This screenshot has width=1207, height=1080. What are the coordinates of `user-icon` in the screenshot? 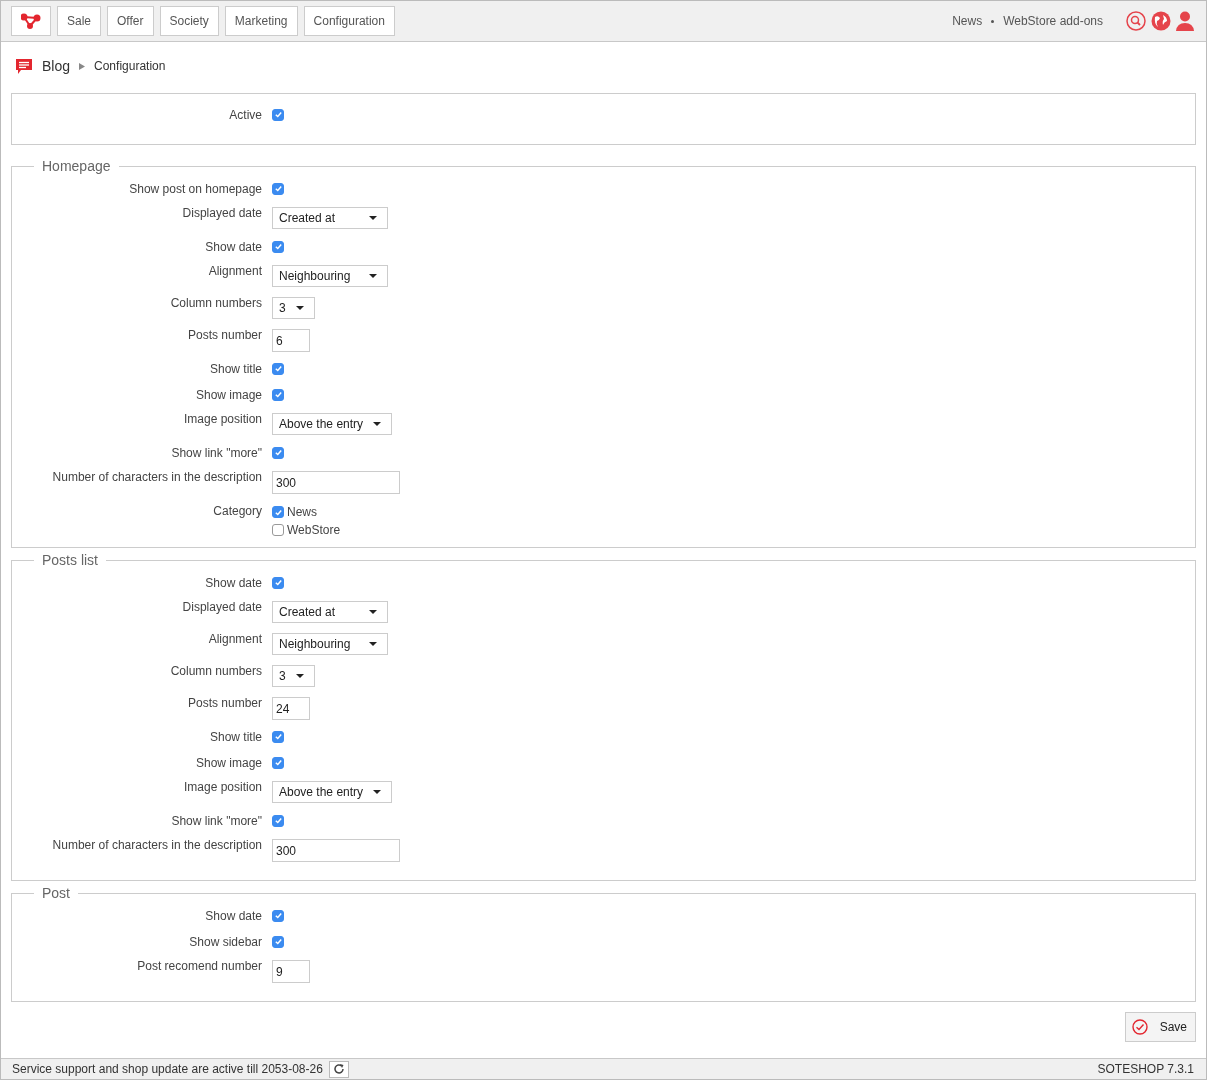 It's located at (1185, 21).